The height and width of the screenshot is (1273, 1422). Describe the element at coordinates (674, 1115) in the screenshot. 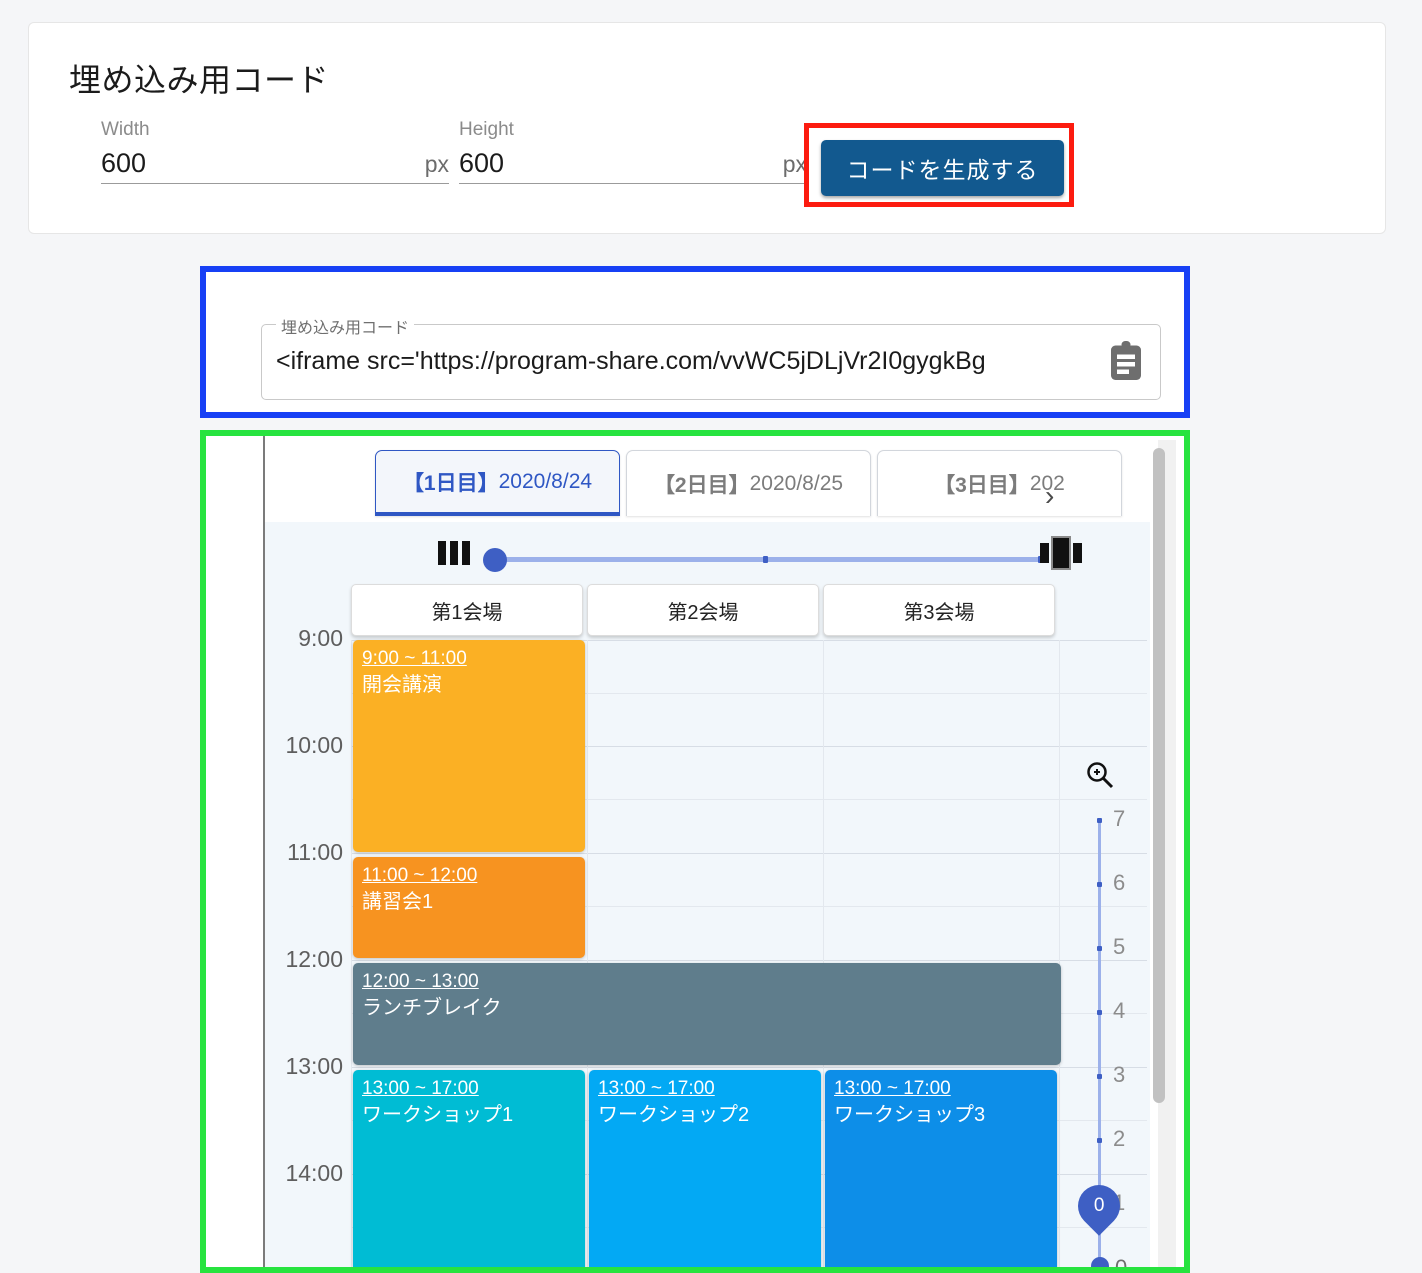

I see `event-title: ワークショップ2` at that location.